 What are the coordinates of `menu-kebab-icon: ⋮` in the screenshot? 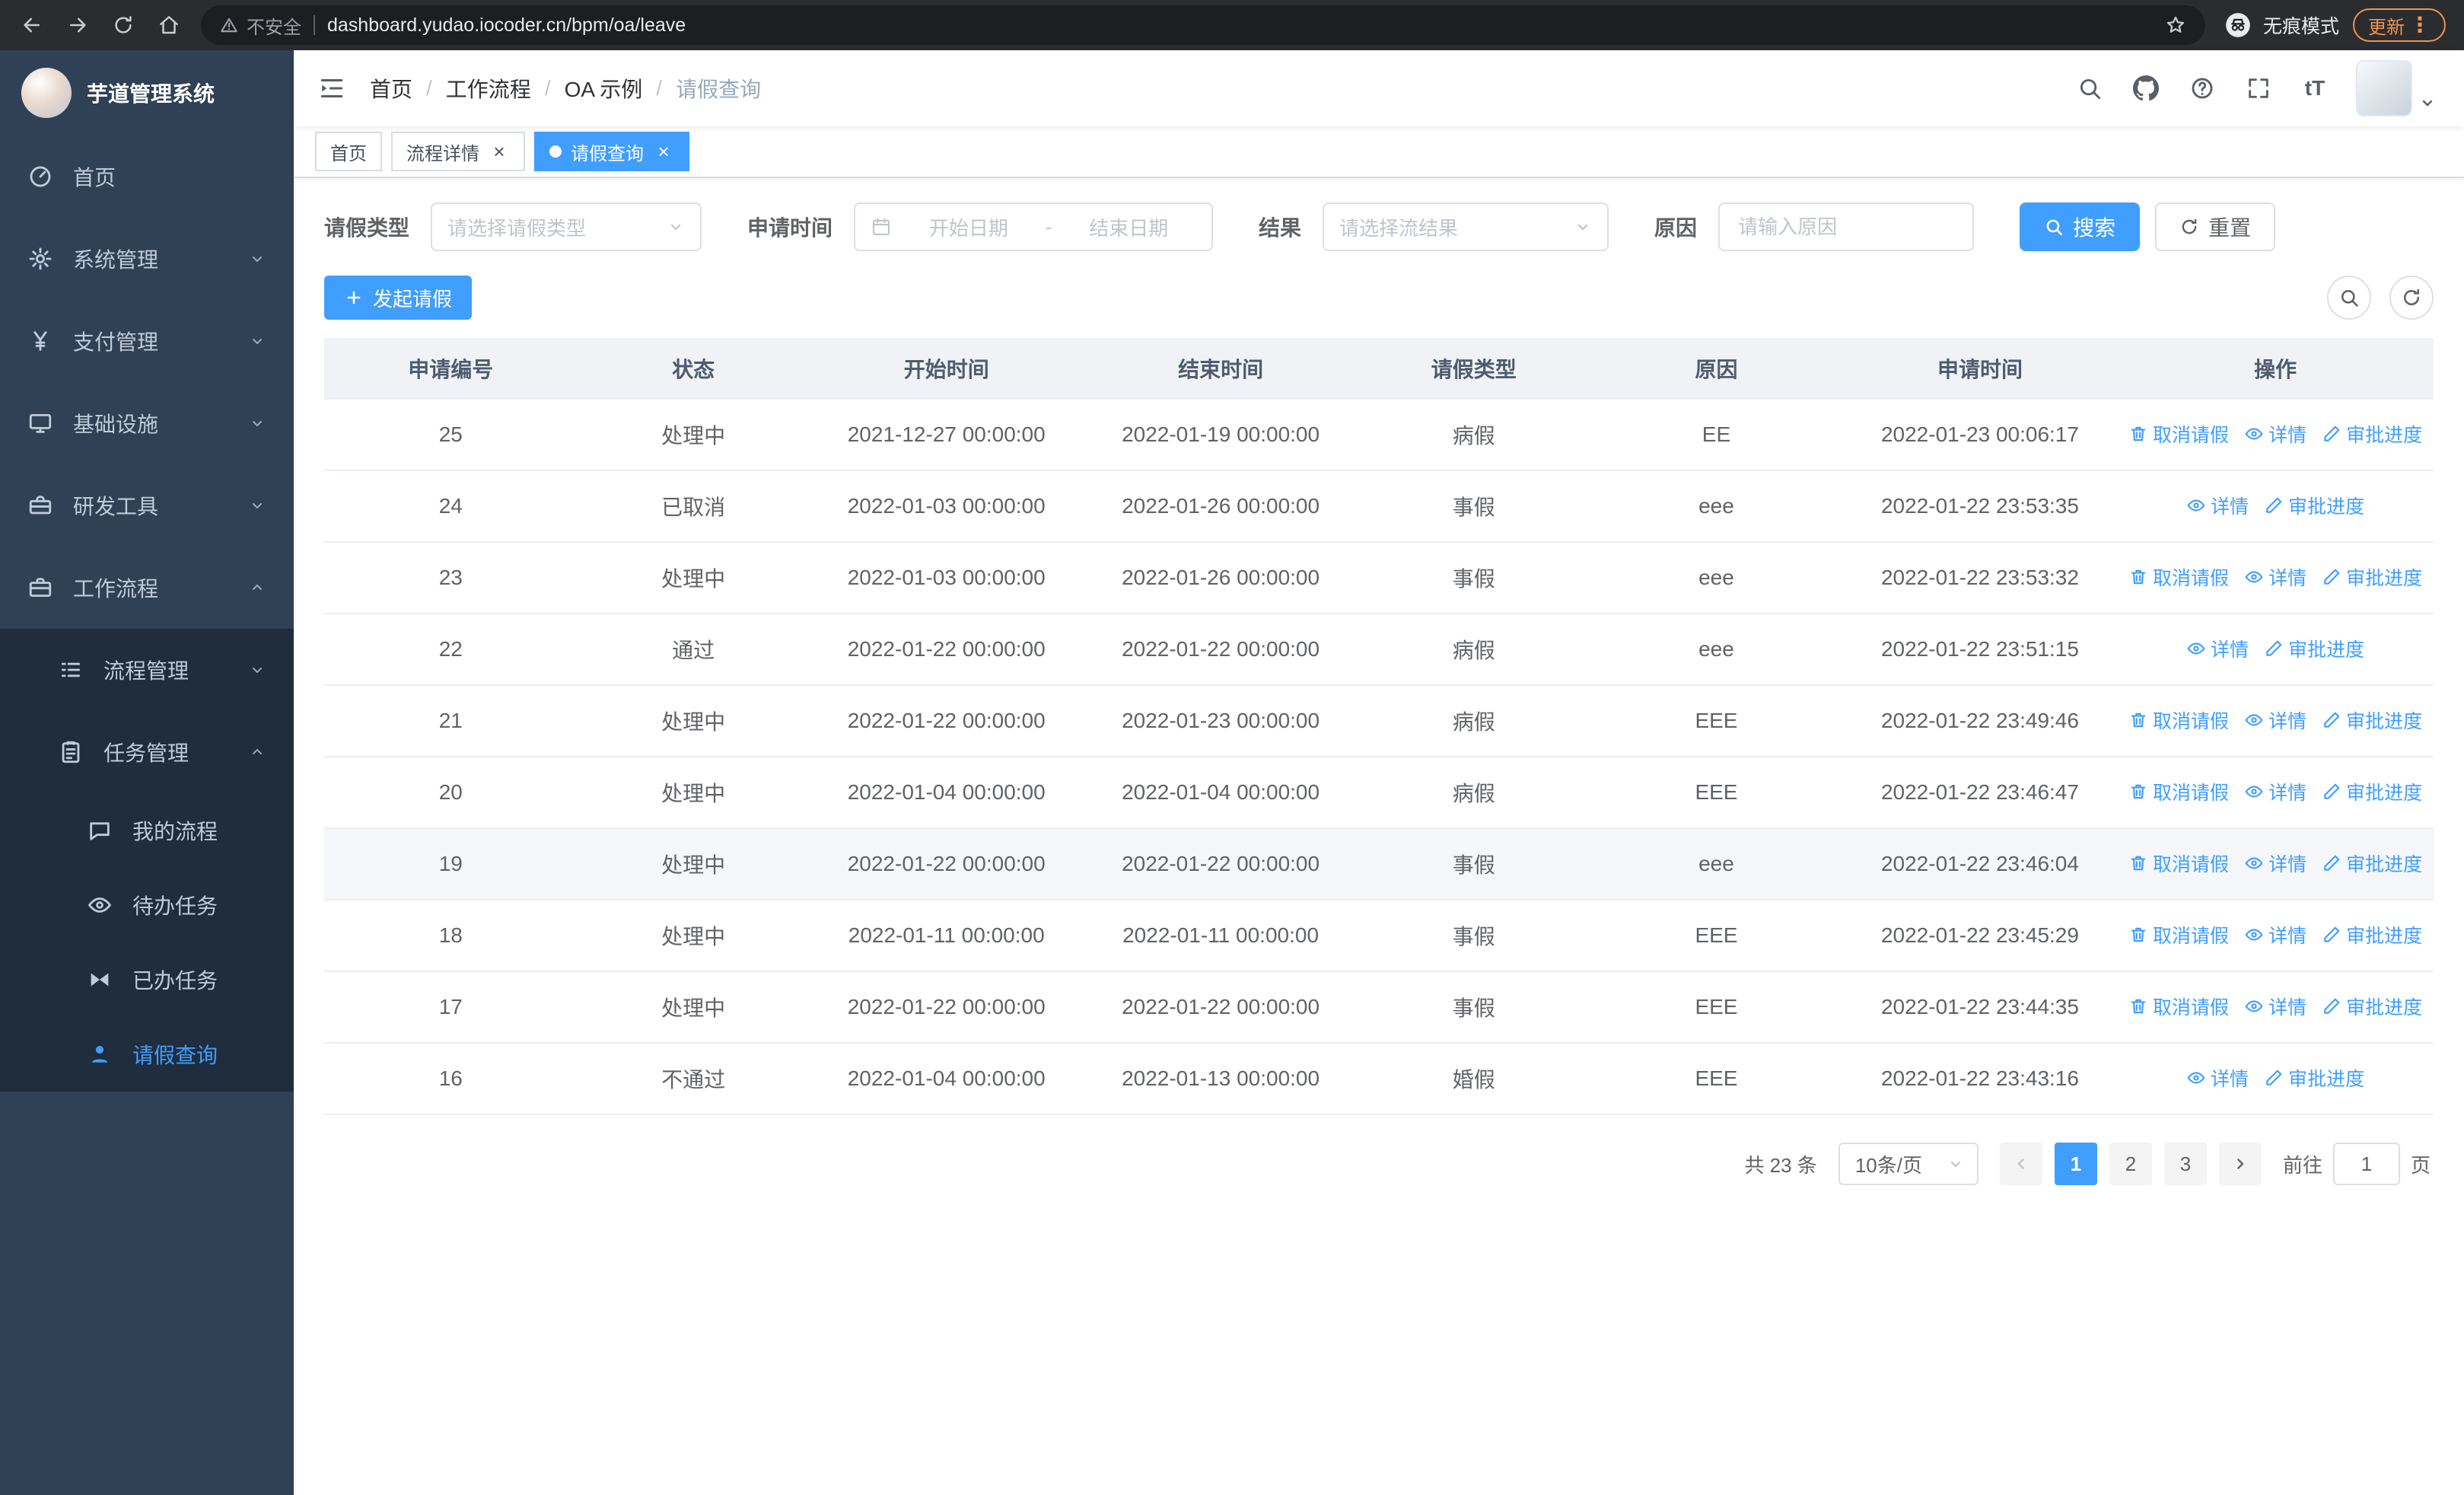 It's located at (2420, 25).